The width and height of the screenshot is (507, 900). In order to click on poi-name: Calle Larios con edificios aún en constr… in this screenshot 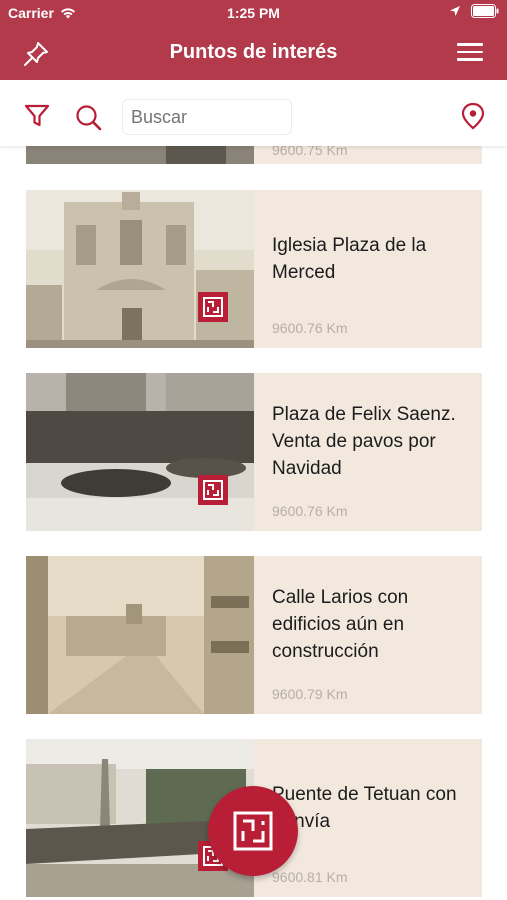, I will do `click(340, 624)`.